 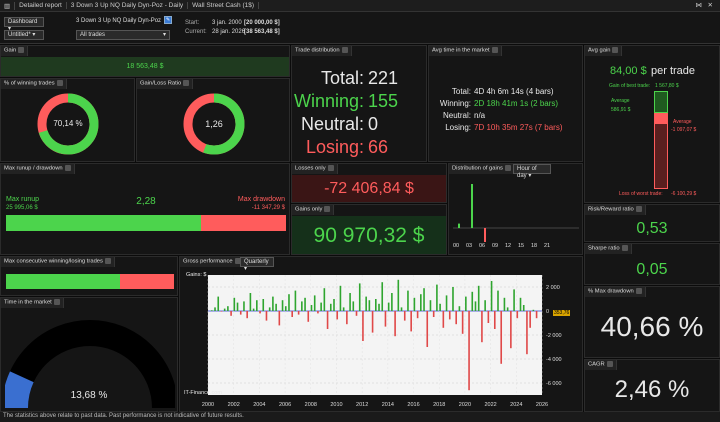 I want to click on avg-winning-value: 2D 18h 41m 1s (2 bars), so click(x=516, y=103).